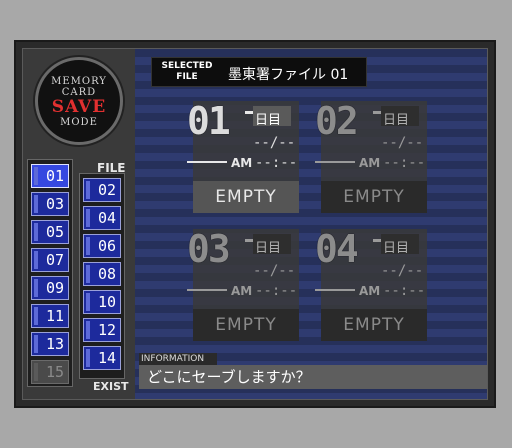 This screenshot has width=512, height=448. I want to click on slot-11: 11, so click(50, 316).